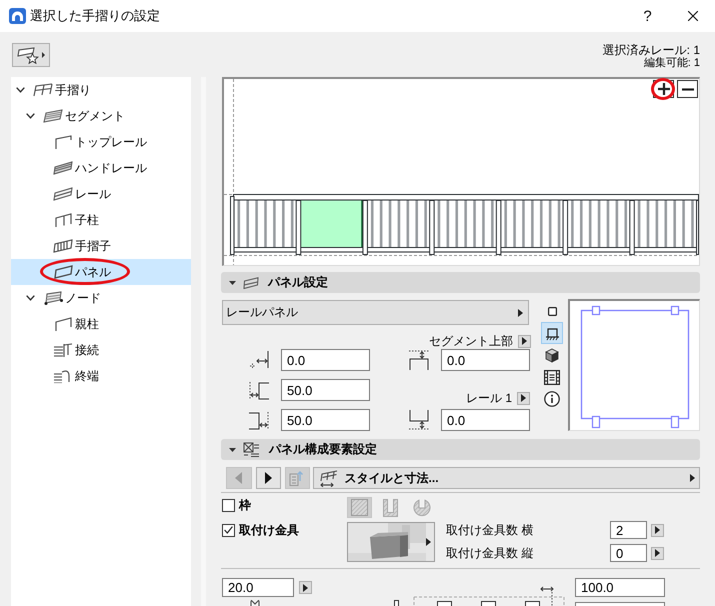  I want to click on panel-type-dropdown: レールパネル, so click(375, 312).